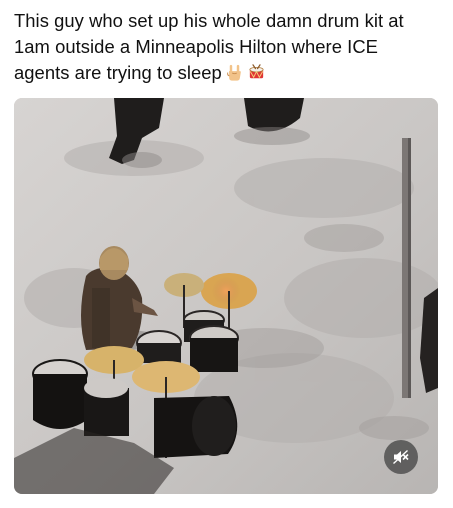  I want to click on caption-line: agents are trying to sleep, so click(228, 73).